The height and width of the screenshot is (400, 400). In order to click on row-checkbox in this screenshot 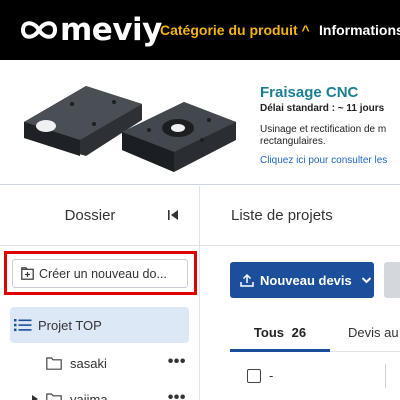, I will do `click(254, 376)`.